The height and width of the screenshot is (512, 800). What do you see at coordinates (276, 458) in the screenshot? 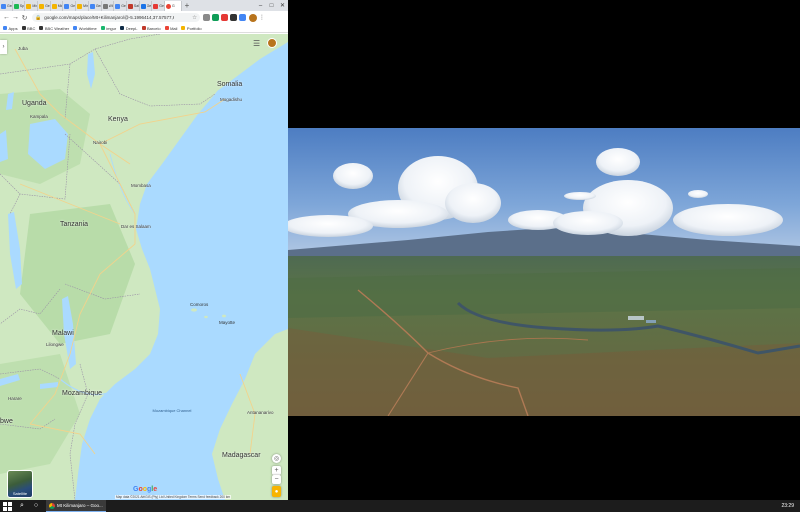
I see `my-location-icon: ◎` at bounding box center [276, 458].